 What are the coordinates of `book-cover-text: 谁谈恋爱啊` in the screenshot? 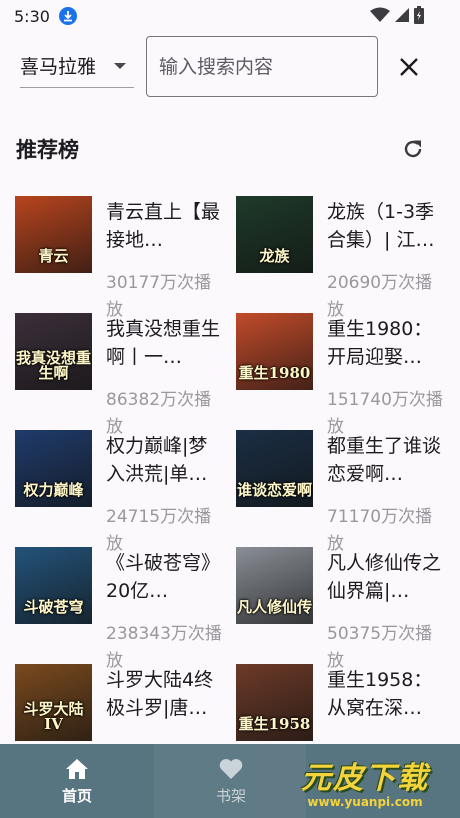 It's located at (274, 490).